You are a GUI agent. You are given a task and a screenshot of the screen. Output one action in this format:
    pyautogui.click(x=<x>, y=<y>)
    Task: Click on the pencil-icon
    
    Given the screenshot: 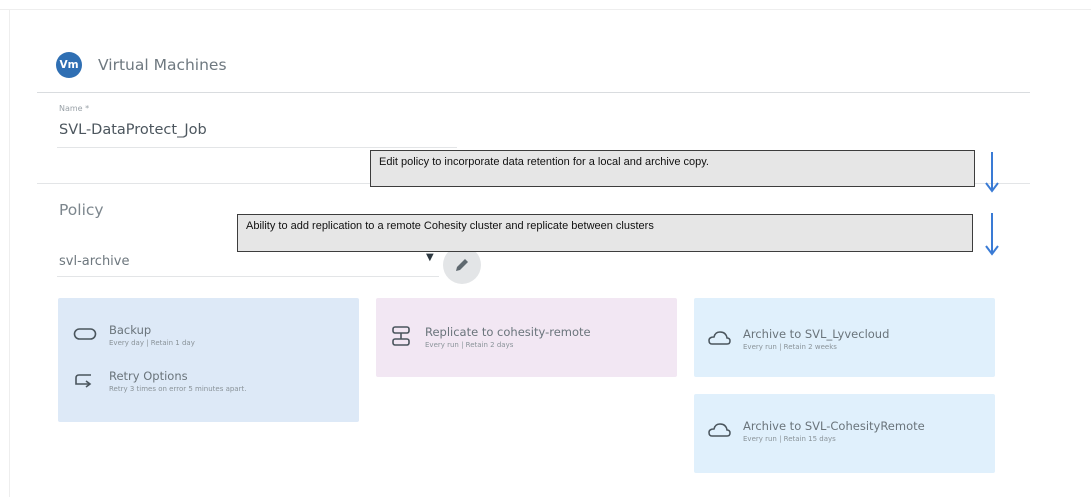 What is the action you would take?
    pyautogui.click(x=462, y=265)
    